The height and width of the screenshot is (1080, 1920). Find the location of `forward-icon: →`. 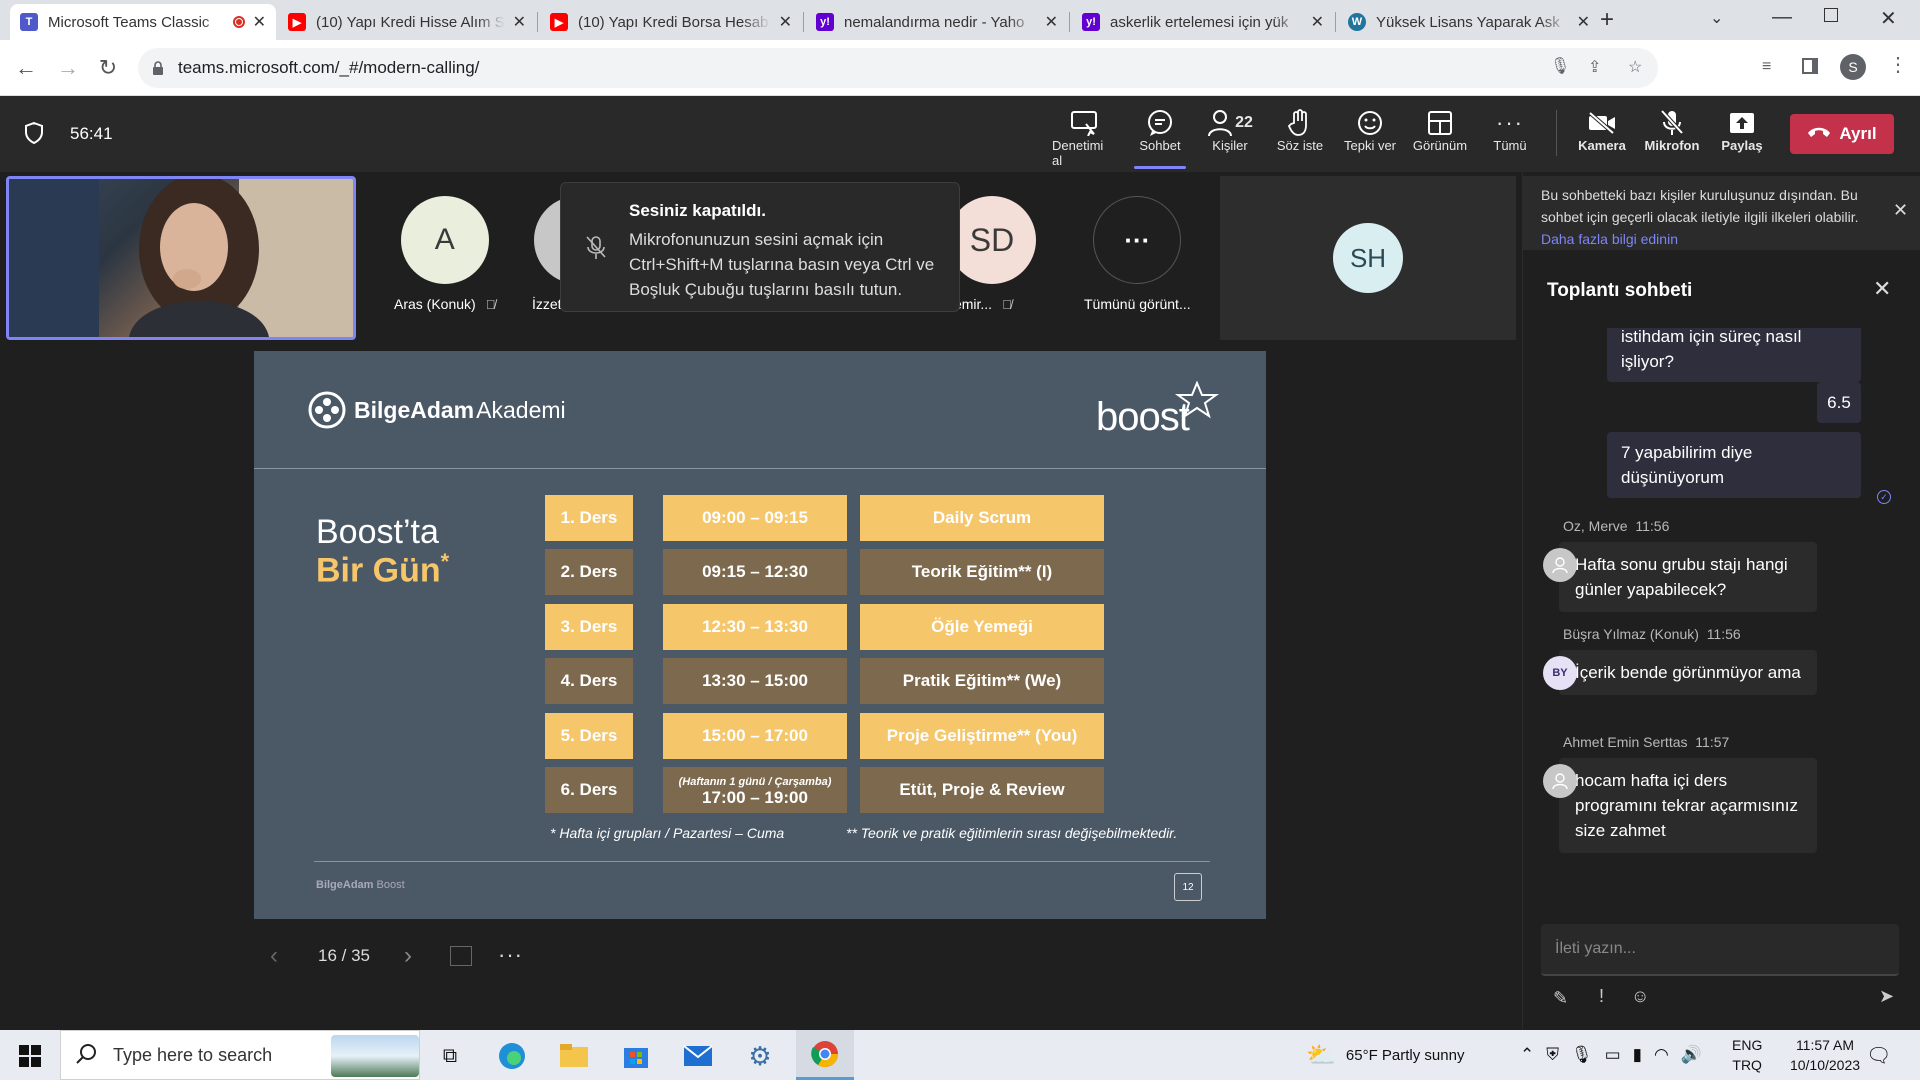

forward-icon: → is located at coordinates (68, 68).